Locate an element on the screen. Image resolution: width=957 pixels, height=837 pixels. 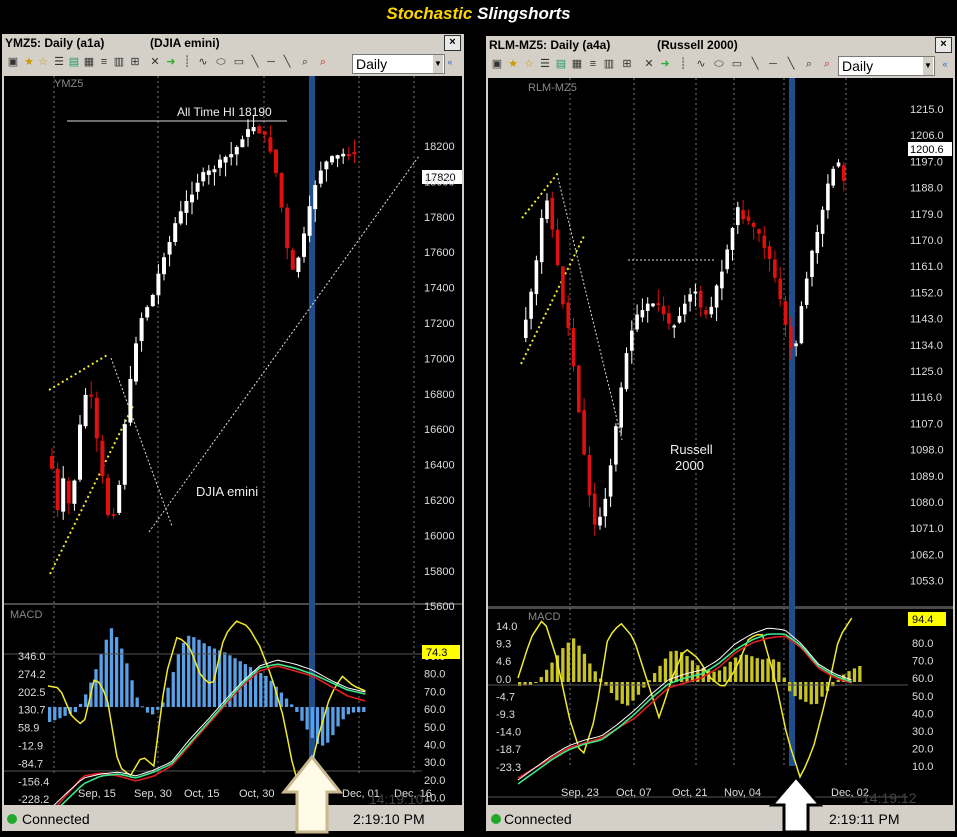
left-name-label: (DJIA emini) is located at coordinates (185, 43).